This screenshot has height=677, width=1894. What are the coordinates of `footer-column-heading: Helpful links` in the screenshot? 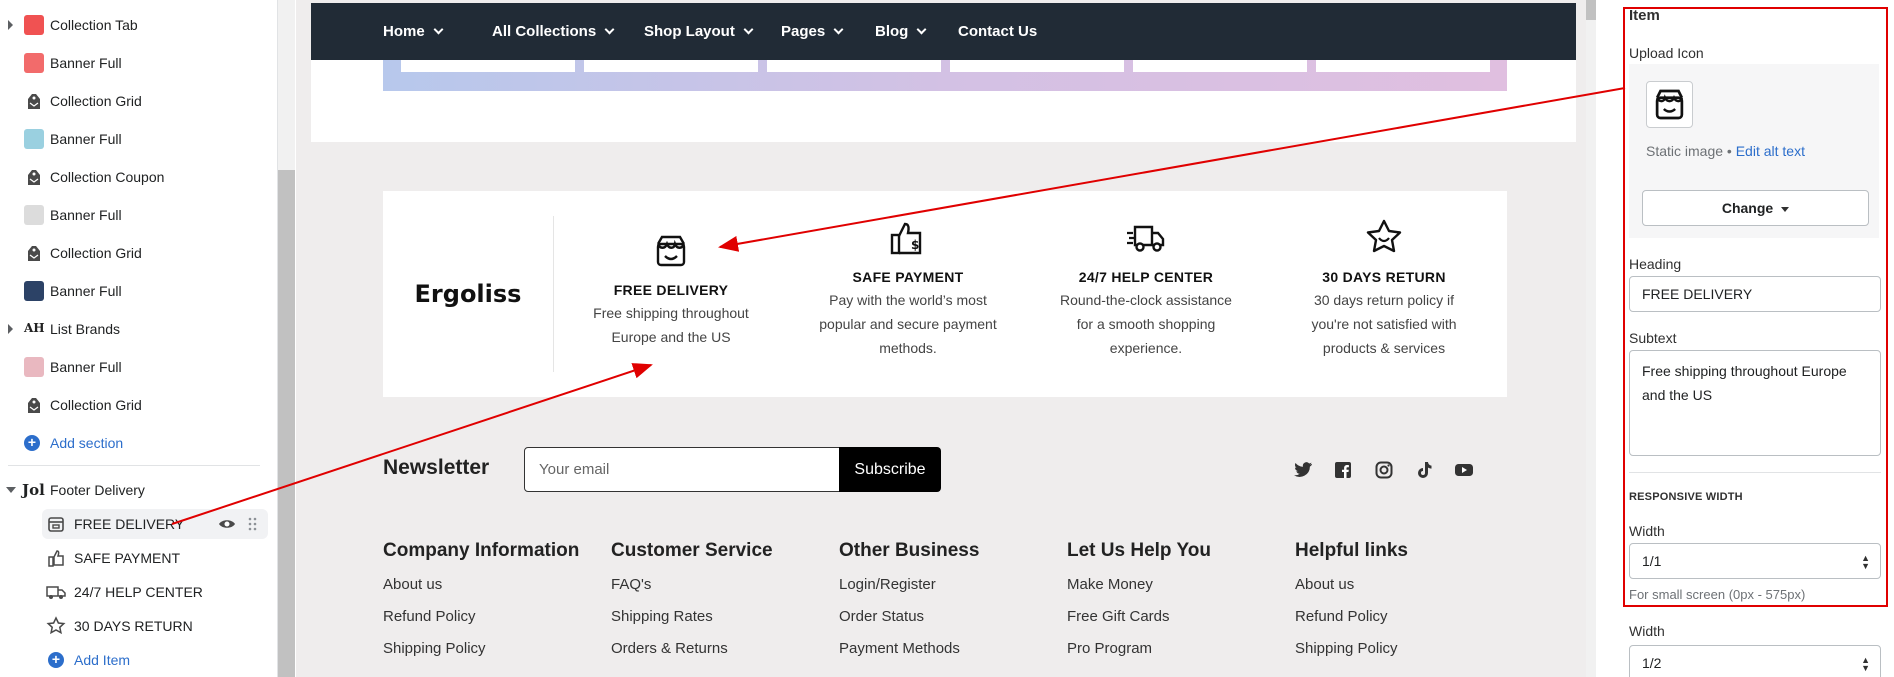 It's located at (1351, 550).